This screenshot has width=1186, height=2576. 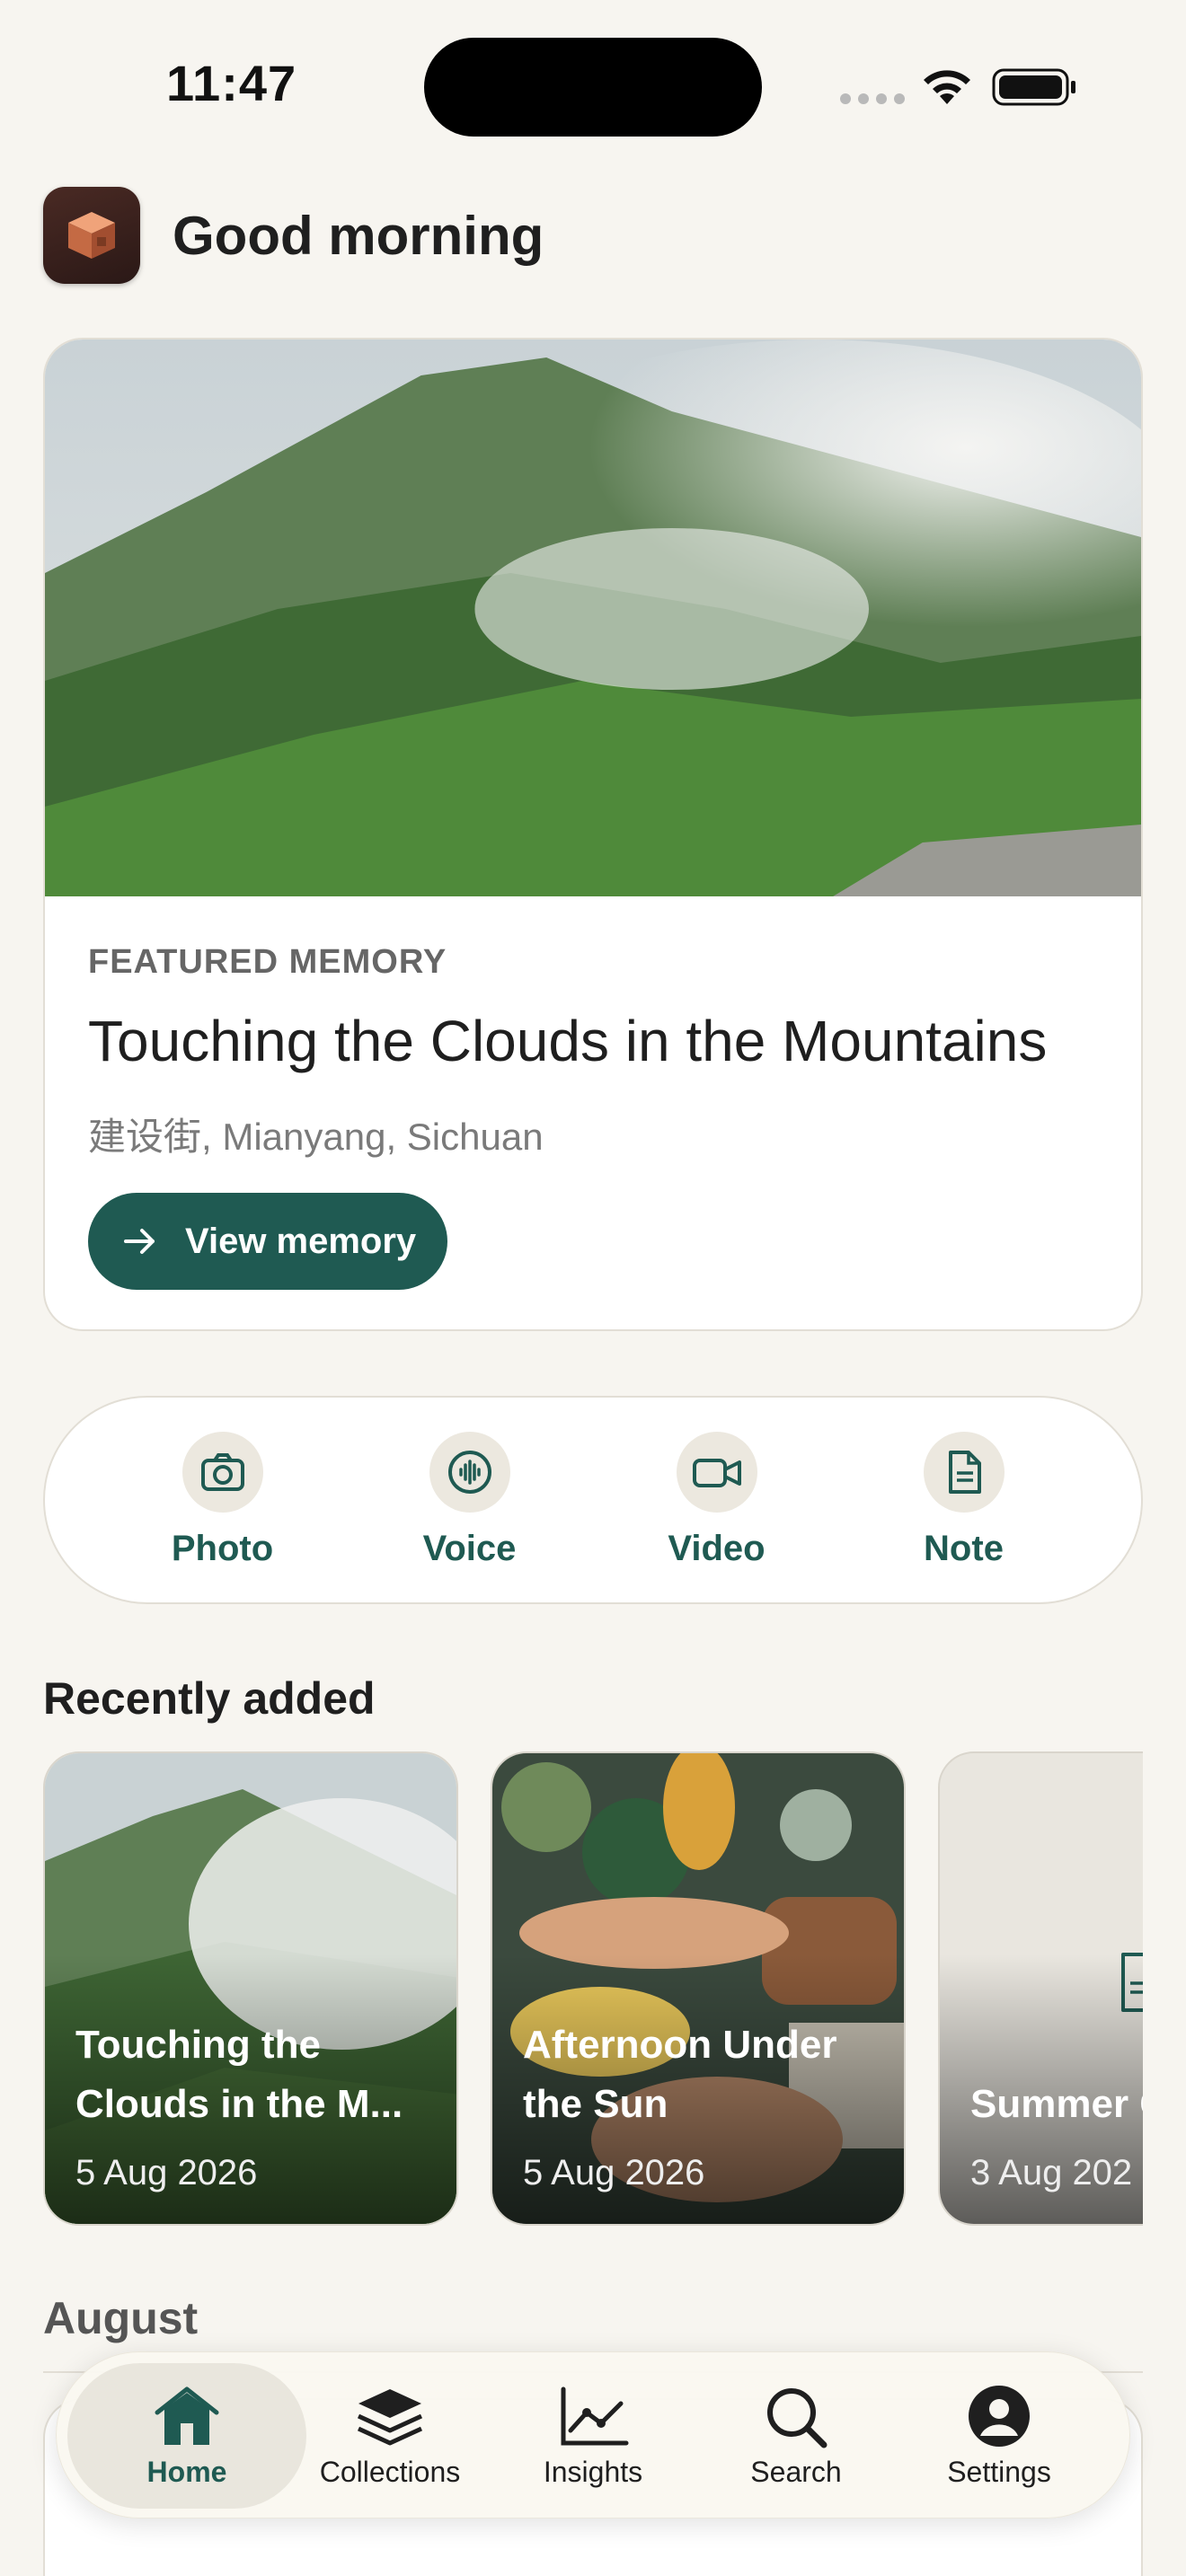 I want to click on arrow-right-icon, so click(x=139, y=1241).